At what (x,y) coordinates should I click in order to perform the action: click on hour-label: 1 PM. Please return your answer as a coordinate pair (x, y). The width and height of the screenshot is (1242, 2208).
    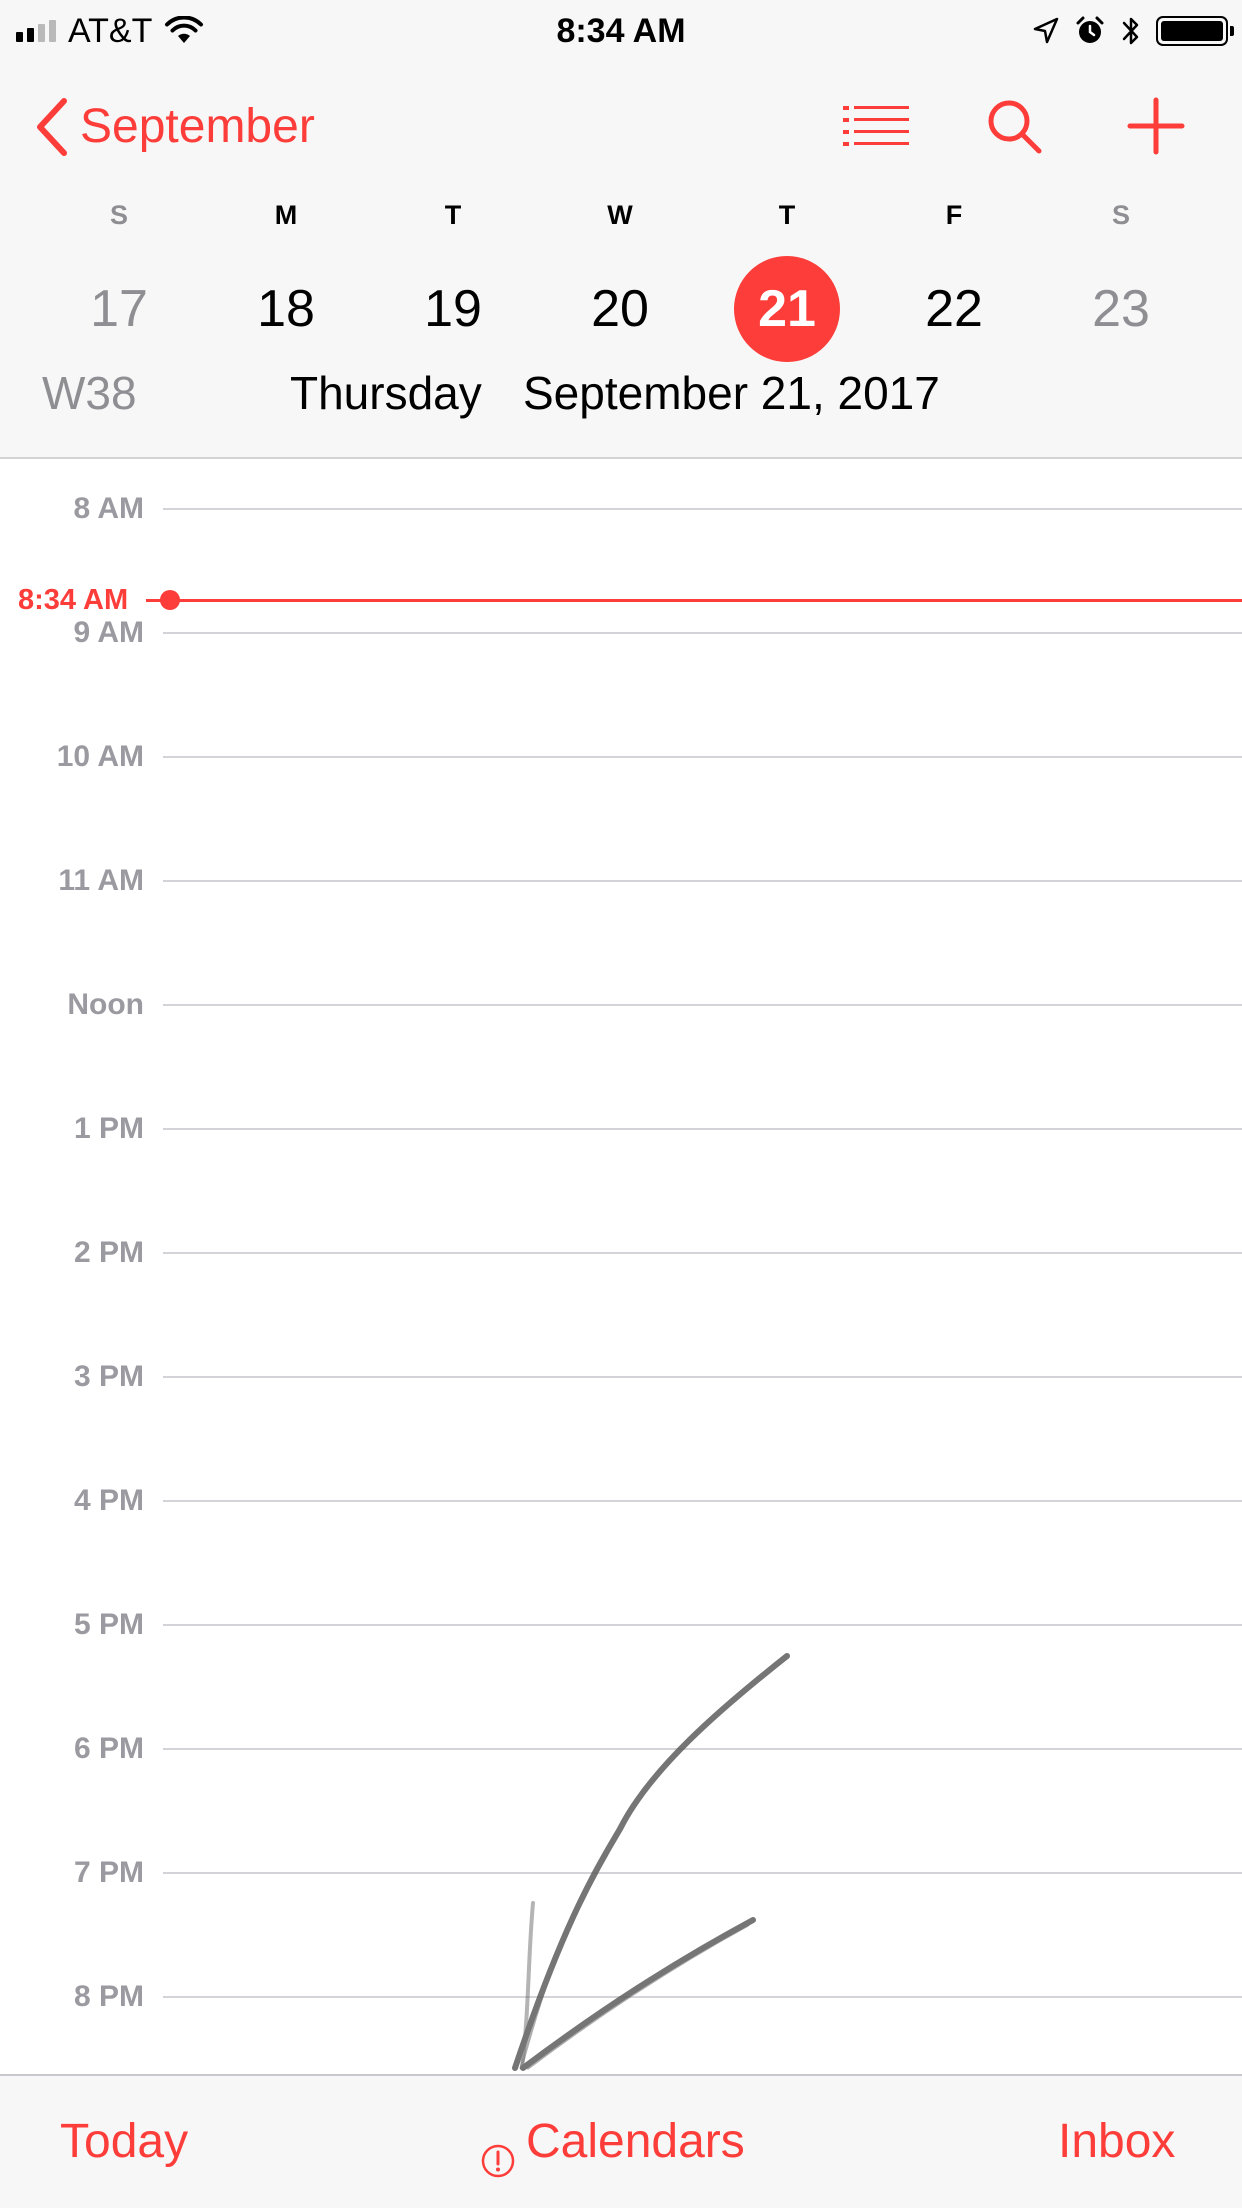
    Looking at the image, I should click on (108, 1128).